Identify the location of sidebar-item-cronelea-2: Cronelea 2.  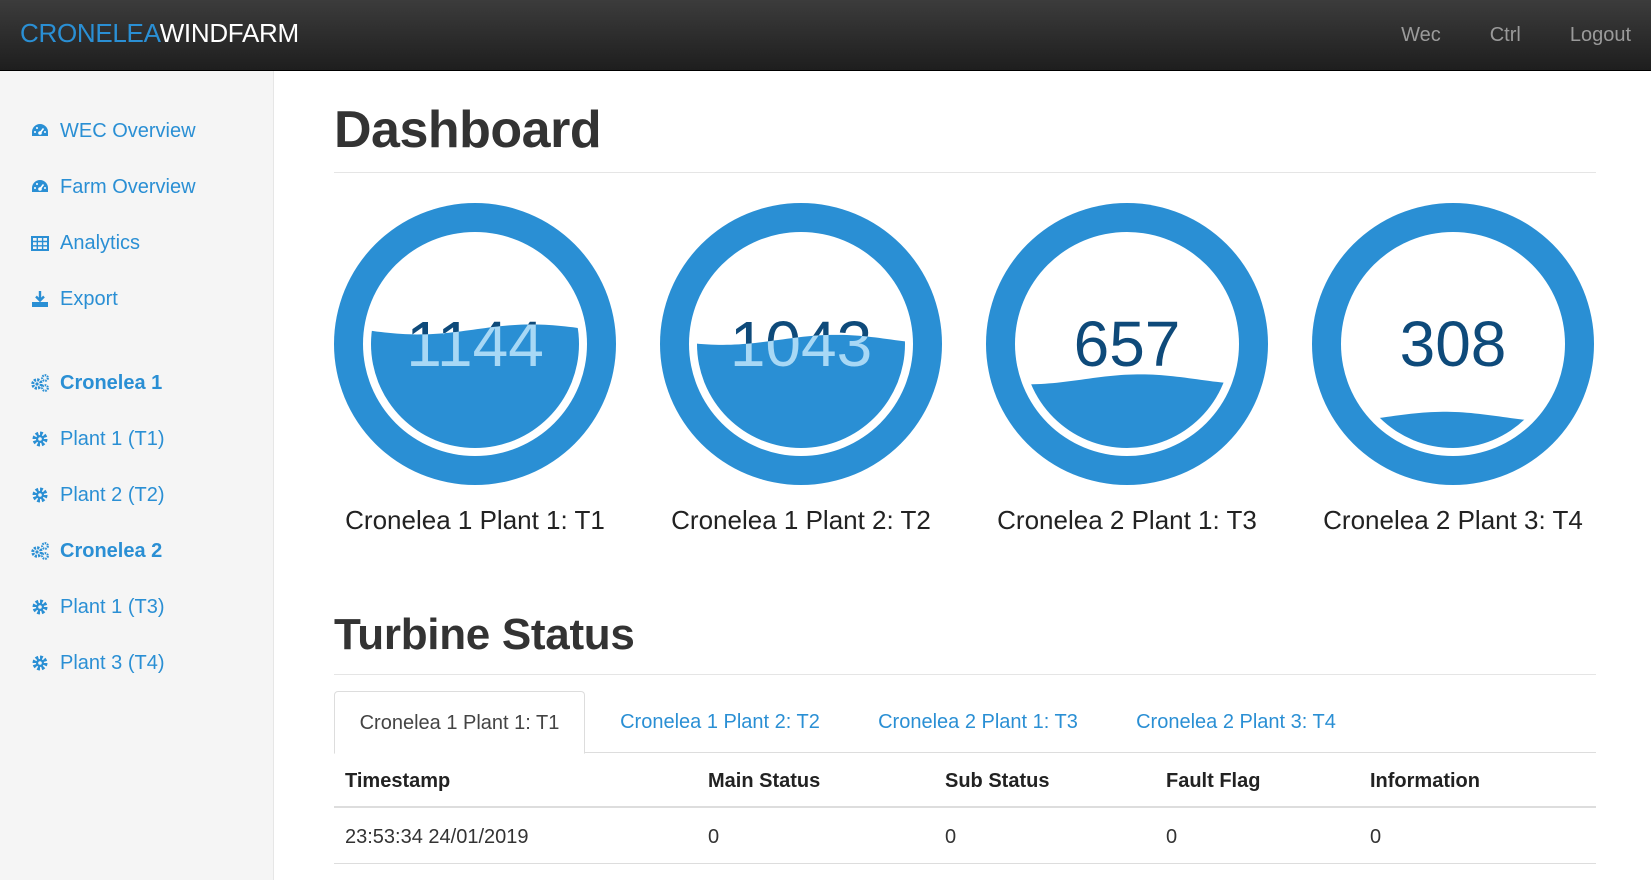
(96, 551).